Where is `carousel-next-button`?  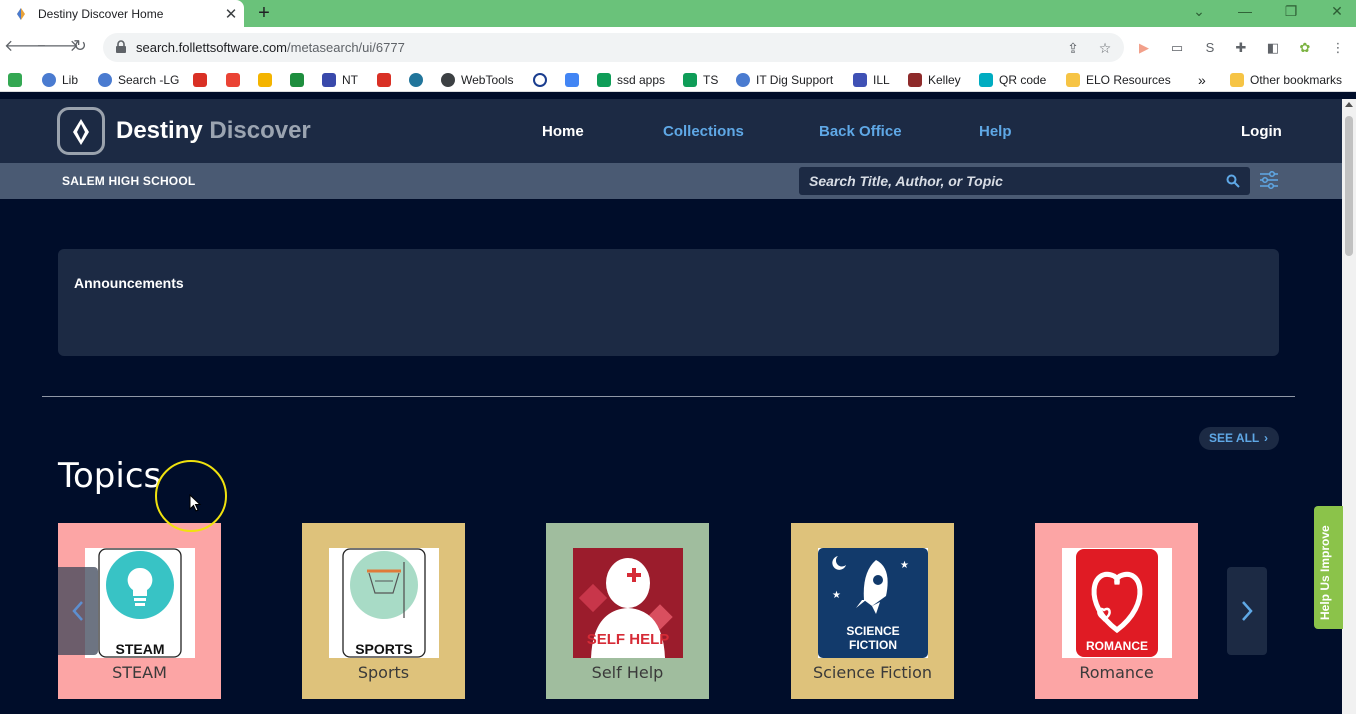 carousel-next-button is located at coordinates (1247, 611).